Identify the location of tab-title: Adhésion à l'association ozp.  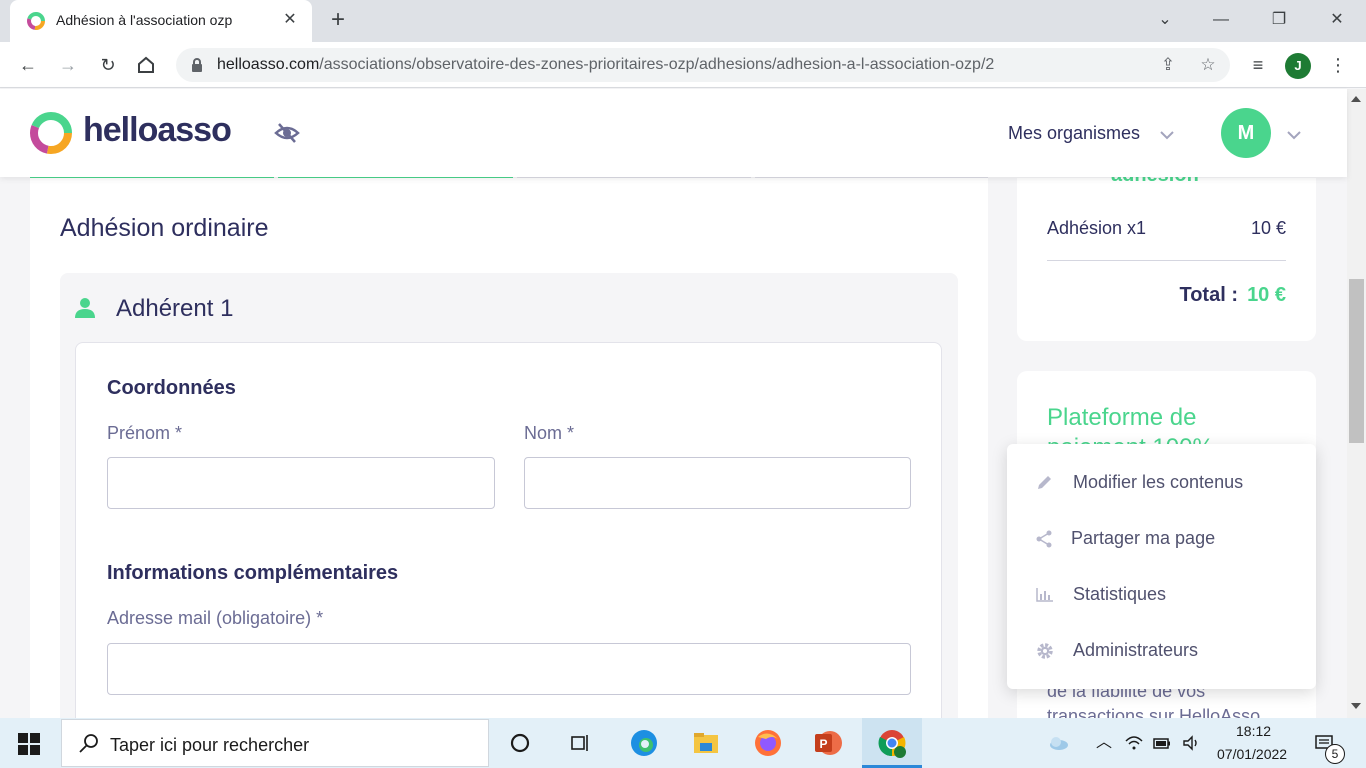
(144, 20).